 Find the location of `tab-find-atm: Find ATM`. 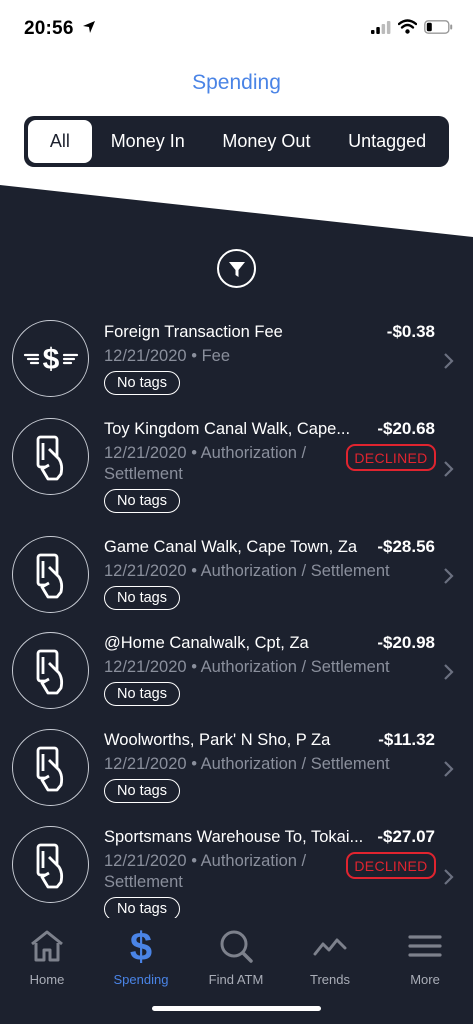

tab-find-atm: Find ATM is located at coordinates (236, 956).